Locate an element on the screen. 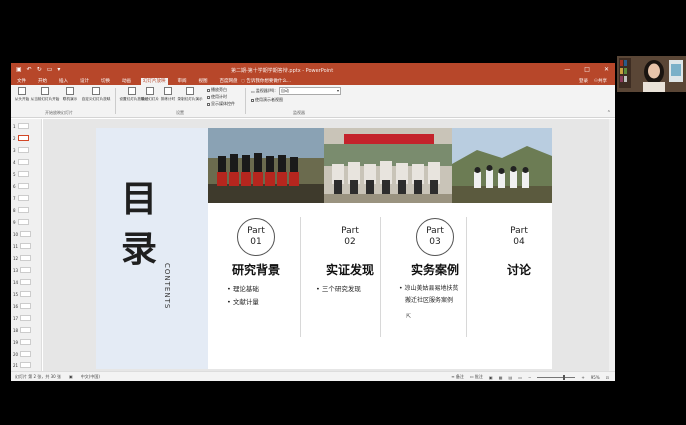 This screenshot has width=686, height=425. custom-show-button: 自定义幻灯片放映 is located at coordinates (96, 94).